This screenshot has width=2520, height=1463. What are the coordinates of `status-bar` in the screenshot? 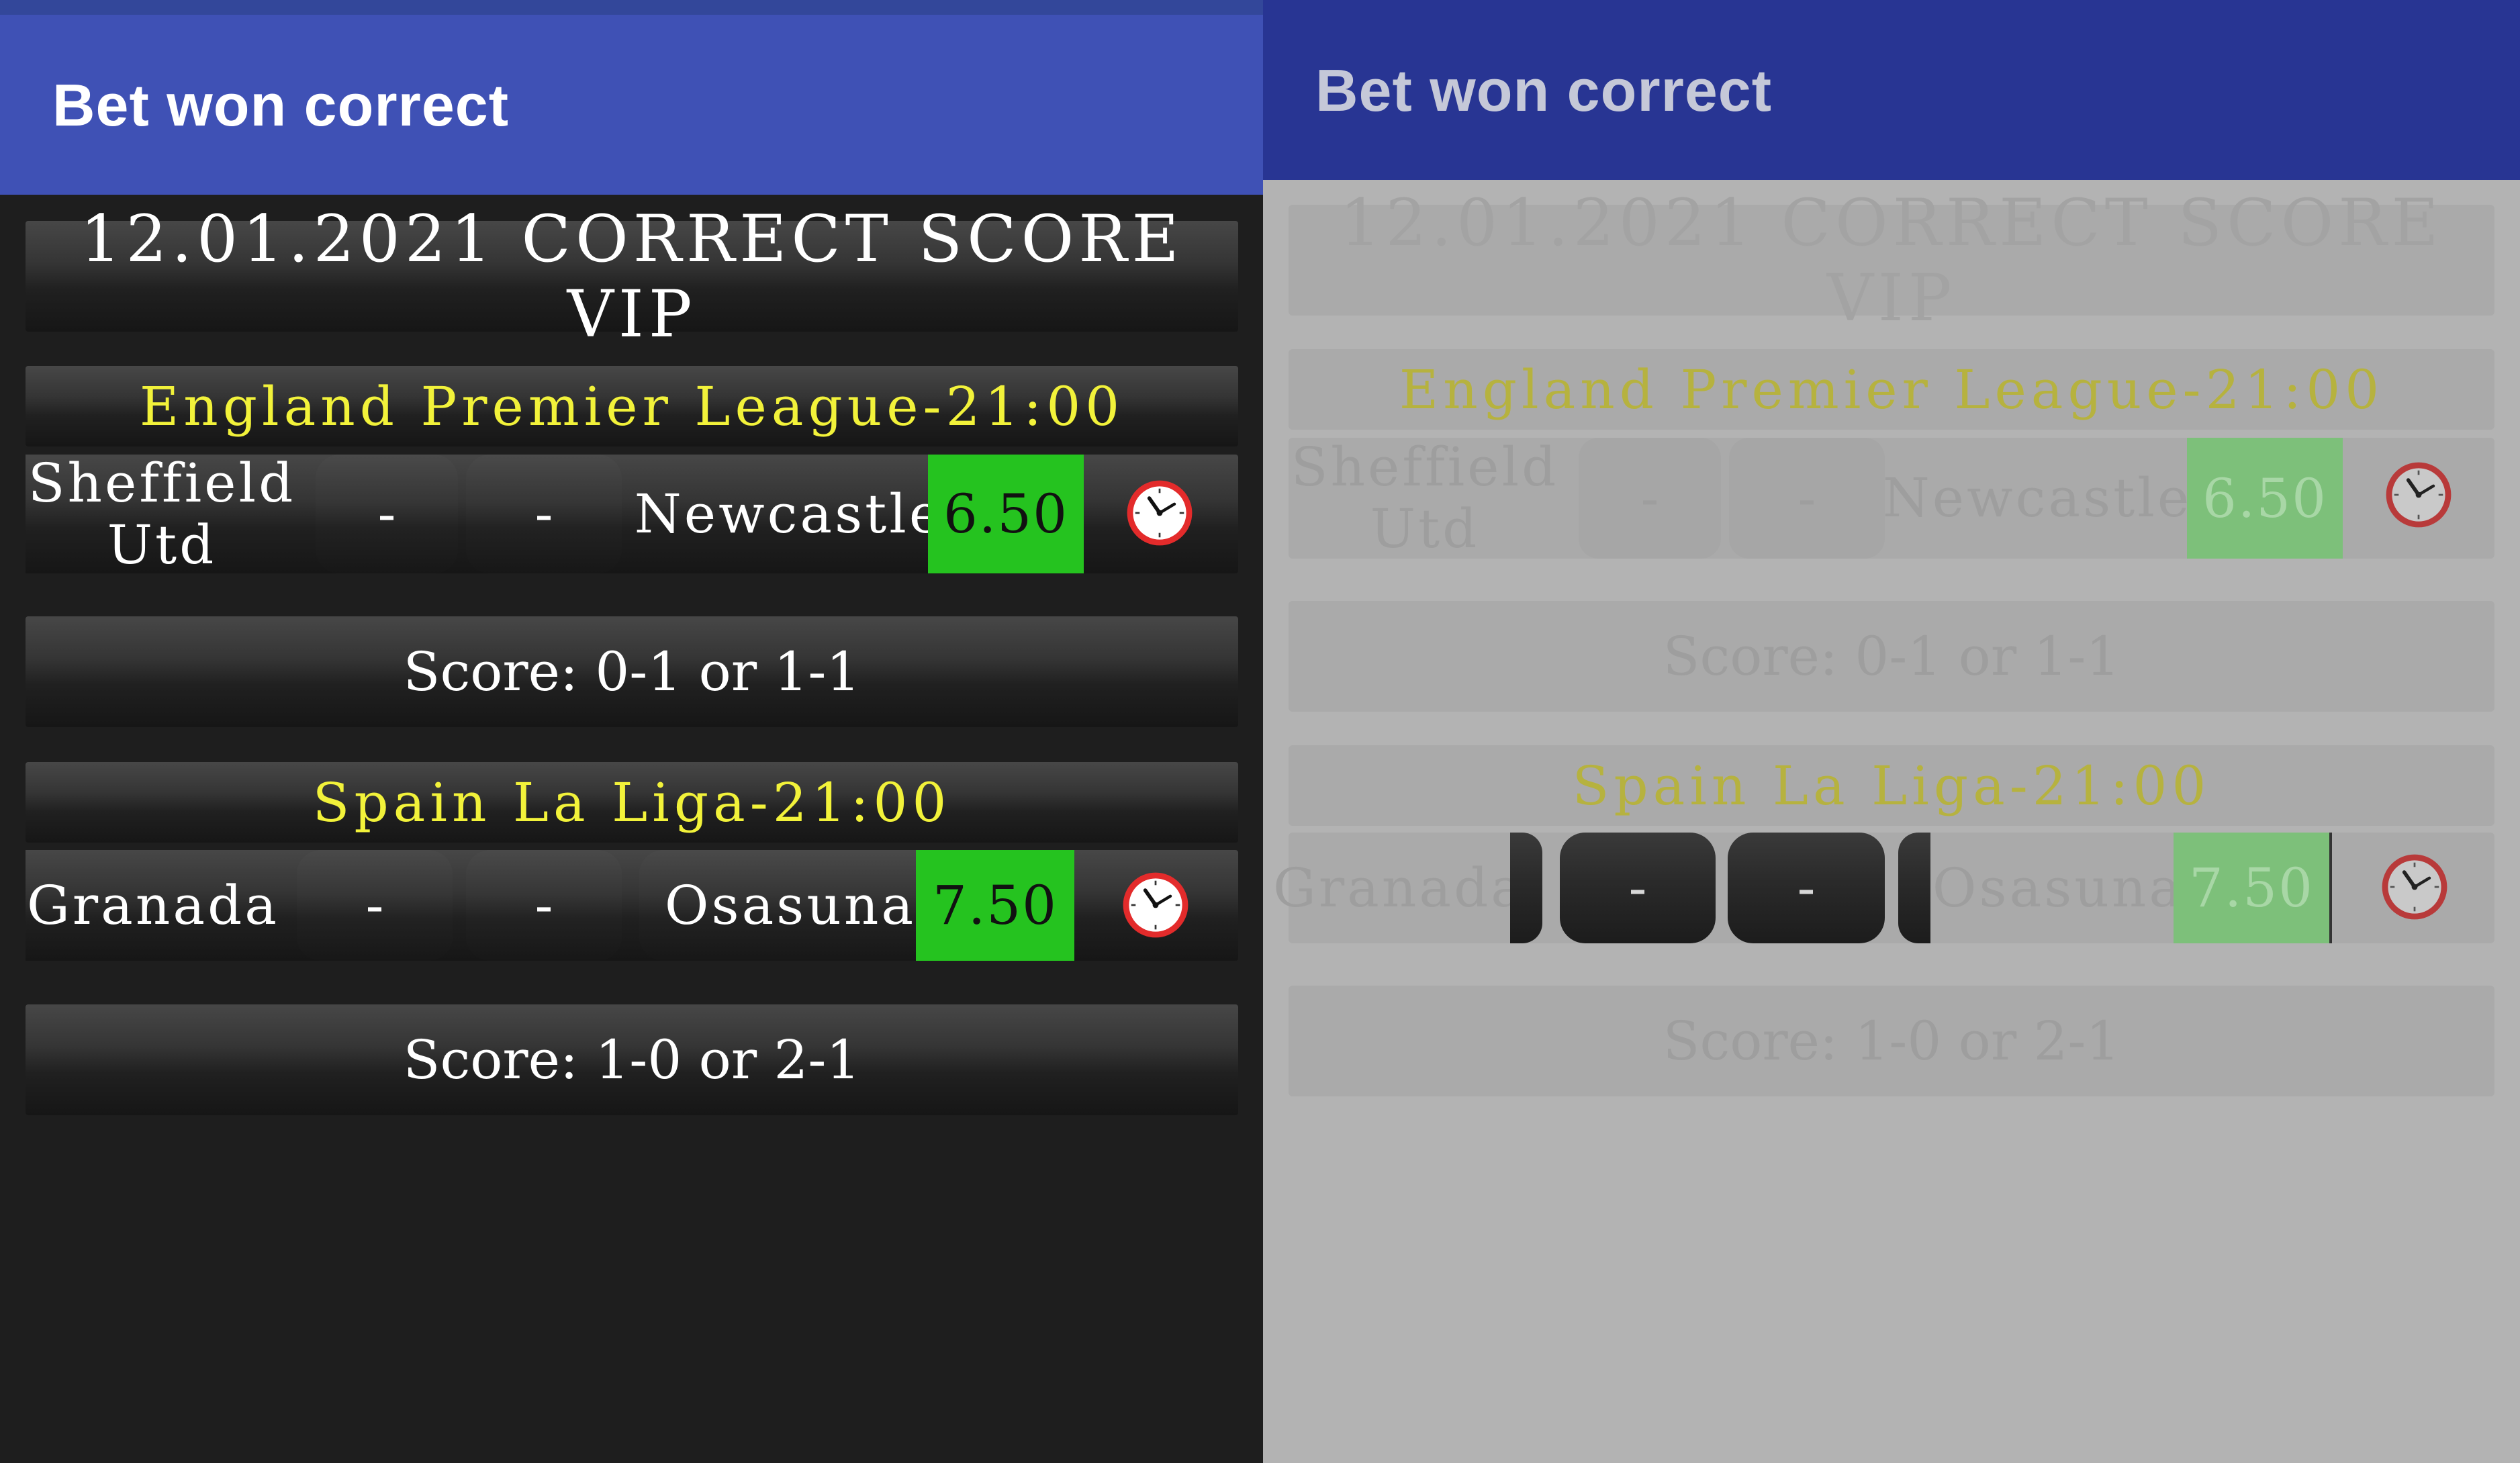 It's located at (631, 7).